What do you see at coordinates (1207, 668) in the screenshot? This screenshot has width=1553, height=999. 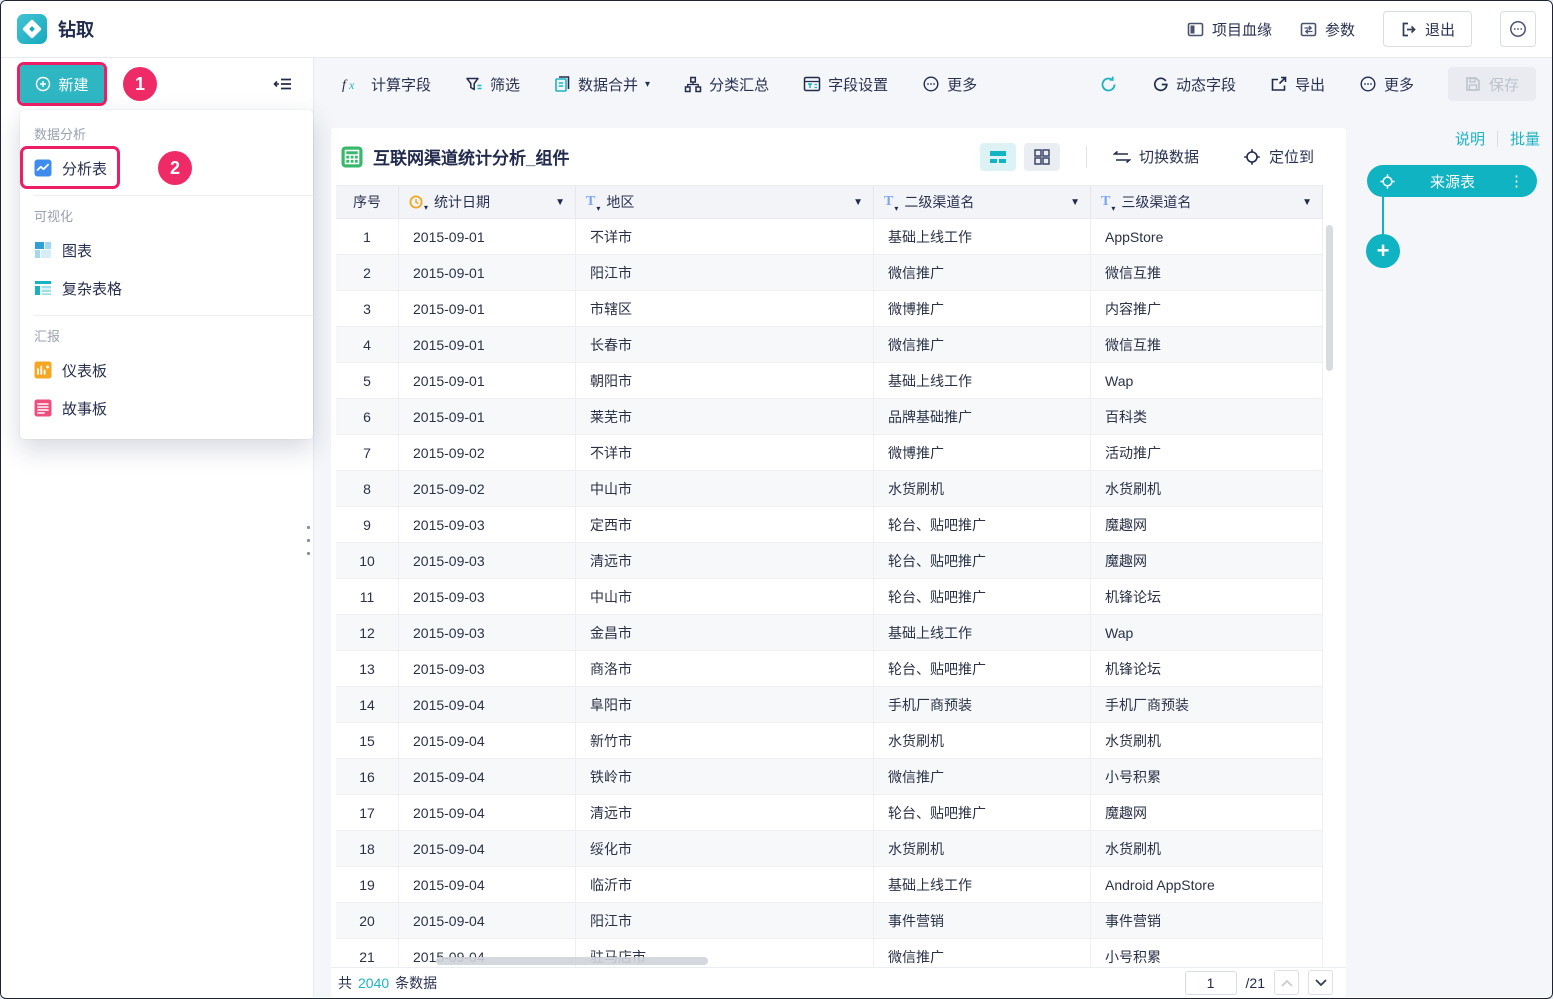 I see `table-cell: 机锋论坛` at bounding box center [1207, 668].